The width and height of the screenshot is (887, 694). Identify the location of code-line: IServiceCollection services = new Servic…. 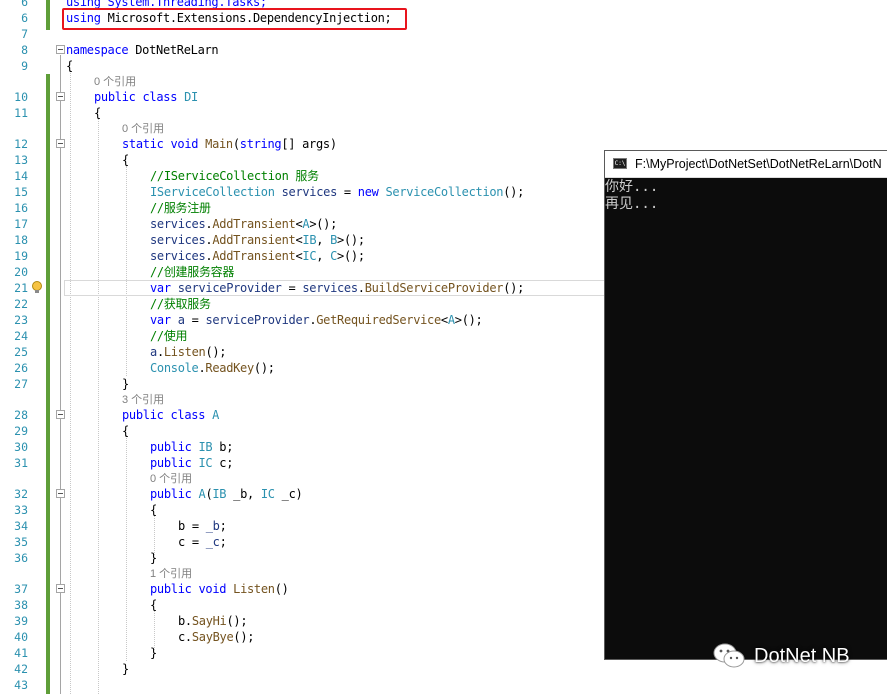
(337, 192).